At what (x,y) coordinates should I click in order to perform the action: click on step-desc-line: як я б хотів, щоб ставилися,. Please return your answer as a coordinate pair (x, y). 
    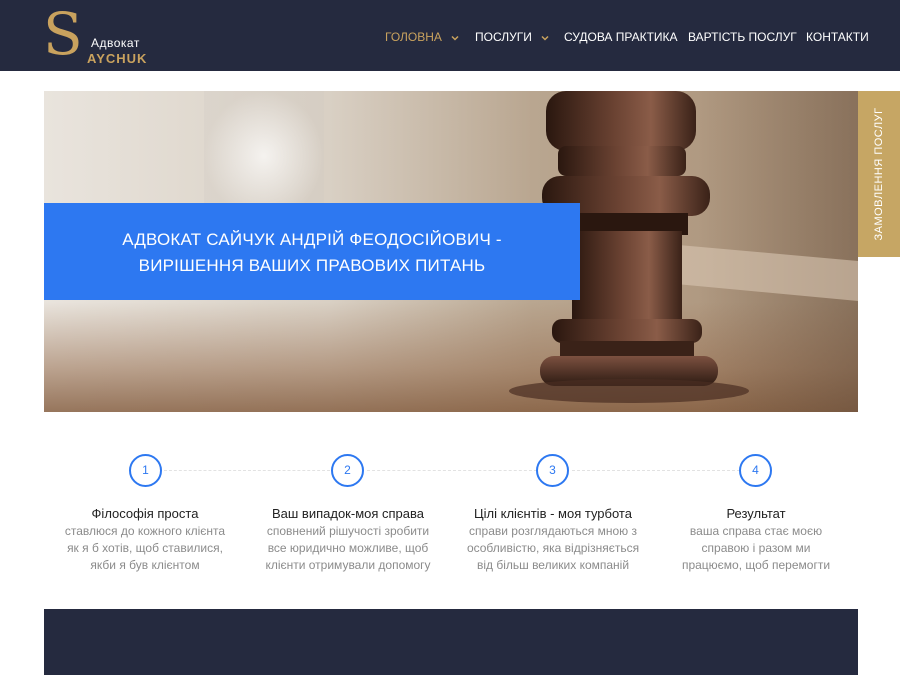
    Looking at the image, I should click on (145, 548).